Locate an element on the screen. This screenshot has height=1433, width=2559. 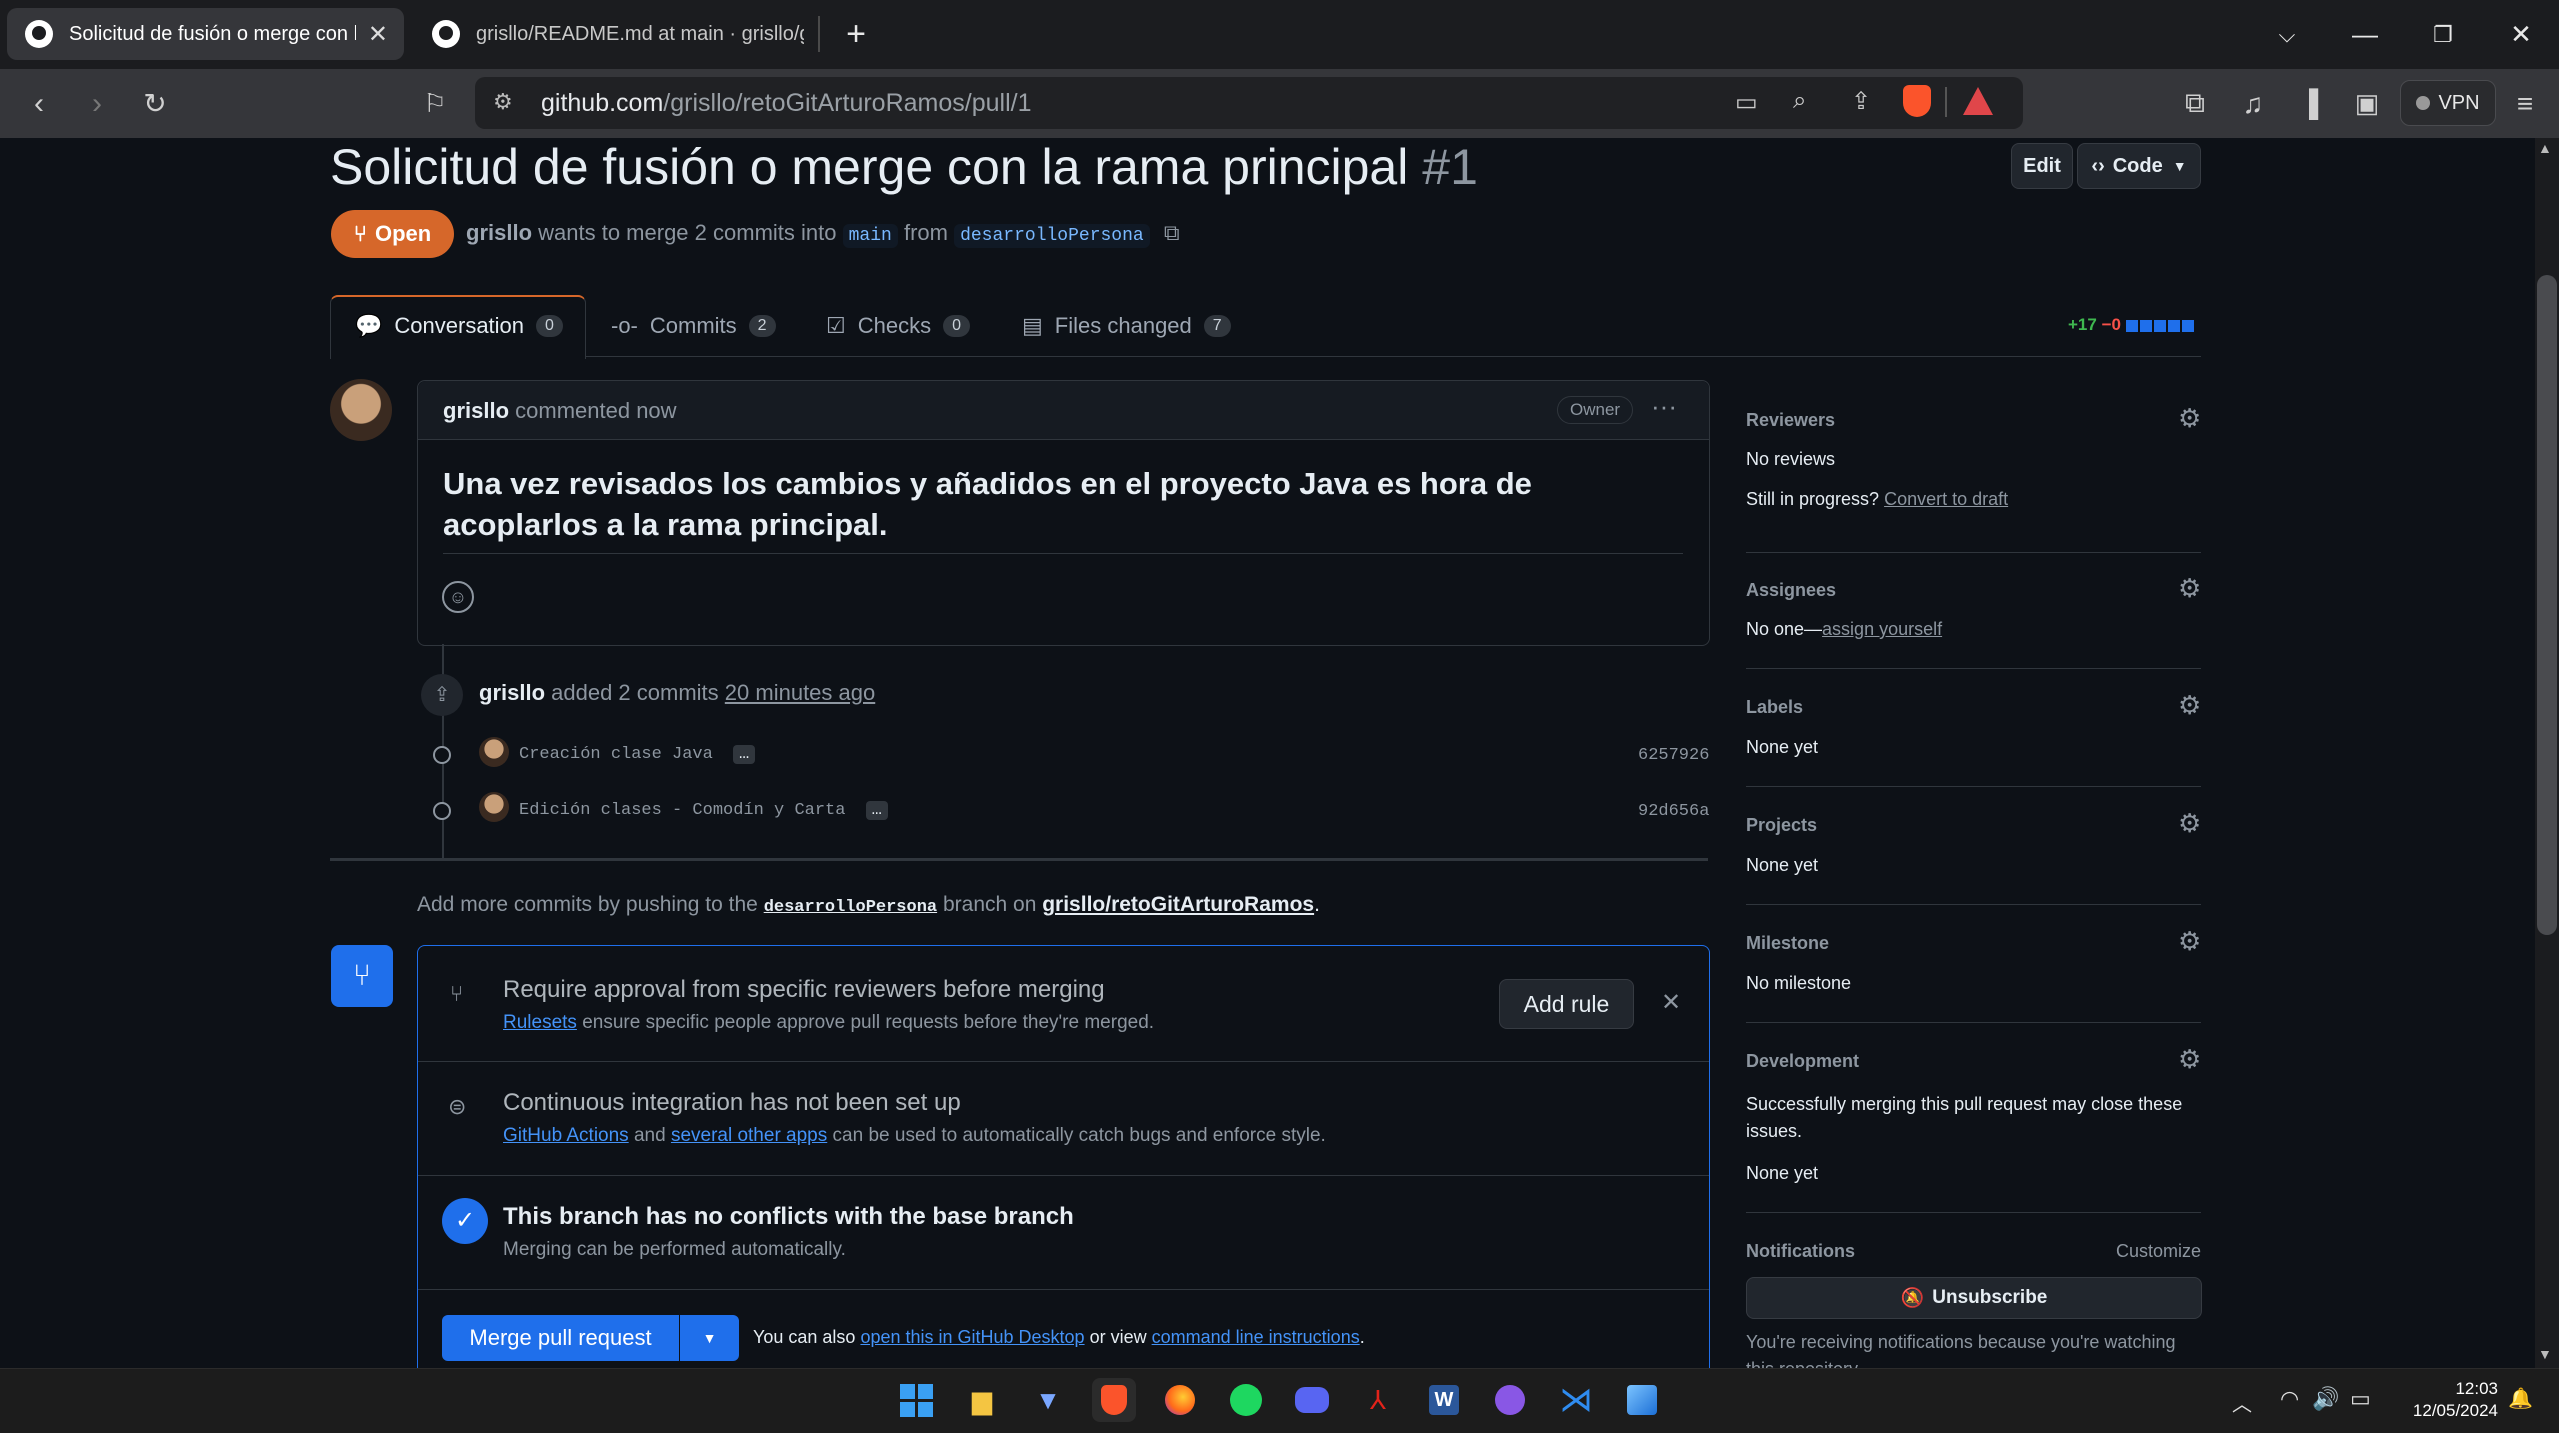
new-tab-icon: + is located at coordinates (856, 34).